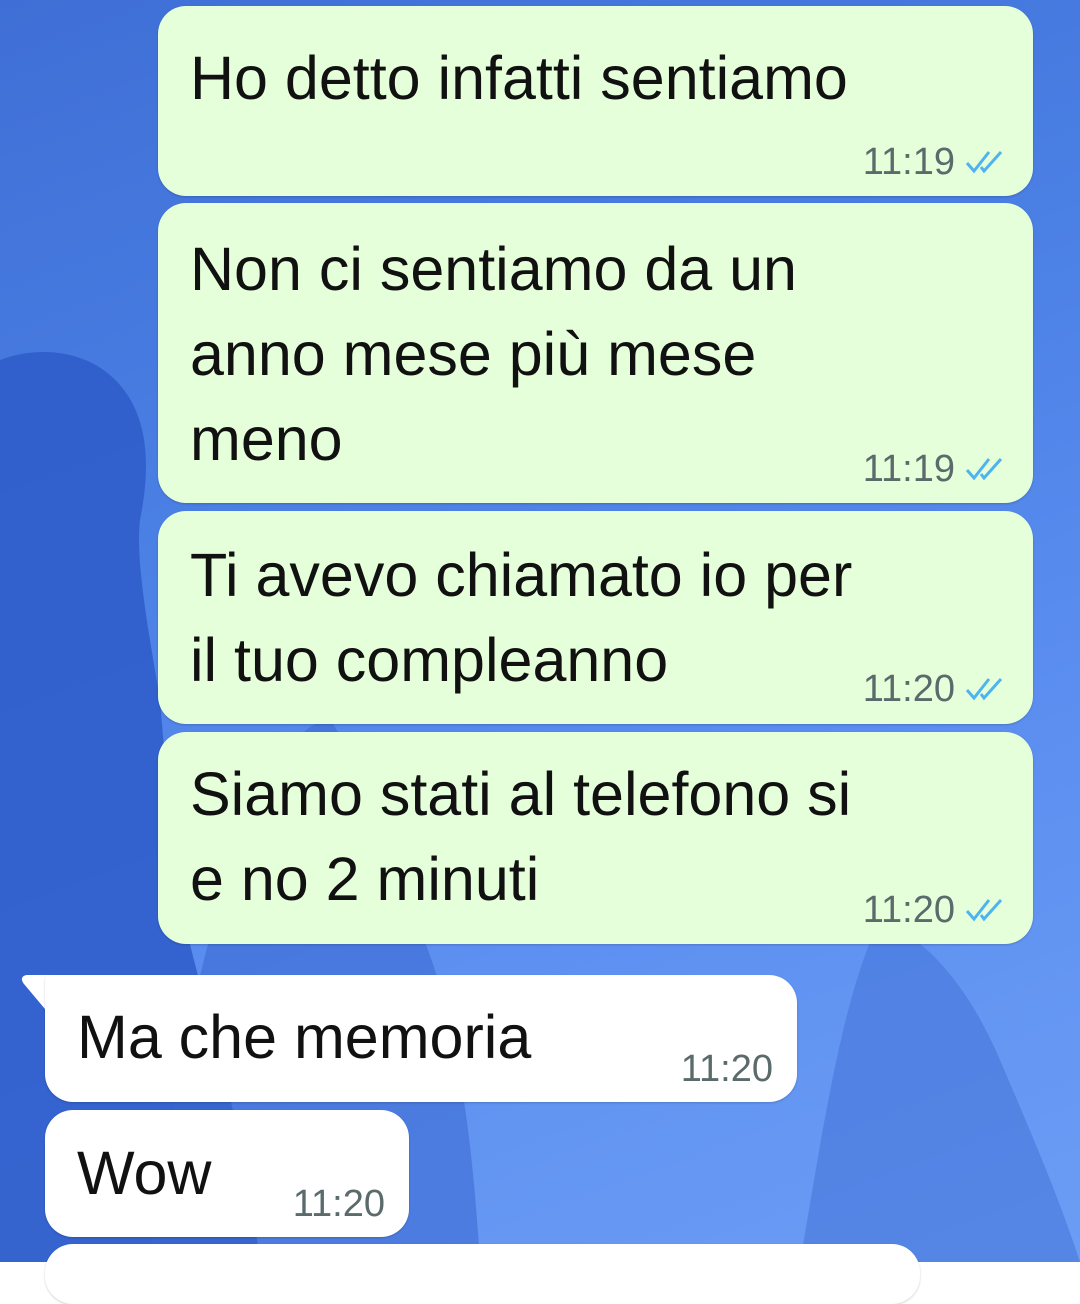 Image resolution: width=1080 pixels, height=1304 pixels. Describe the element at coordinates (521, 836) in the screenshot. I see `message-text: Siamo stati al telefono si e no 2 minuti` at that location.